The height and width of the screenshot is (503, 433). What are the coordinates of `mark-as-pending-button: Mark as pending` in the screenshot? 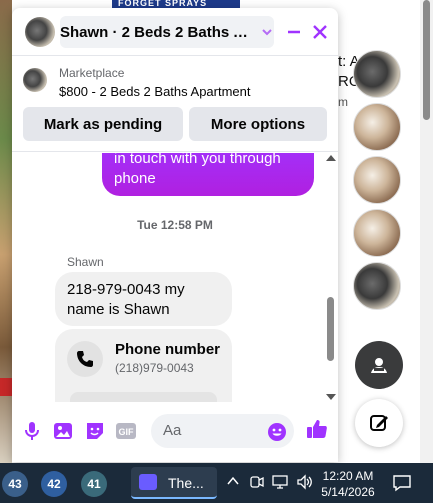 It's located at (103, 124).